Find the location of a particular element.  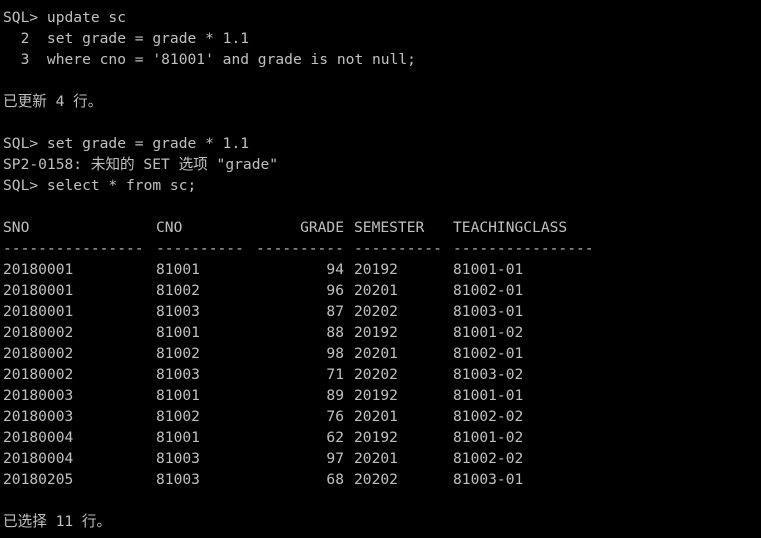

column-header-teachingclass: TEACHINGCLASS is located at coordinates (510, 227).